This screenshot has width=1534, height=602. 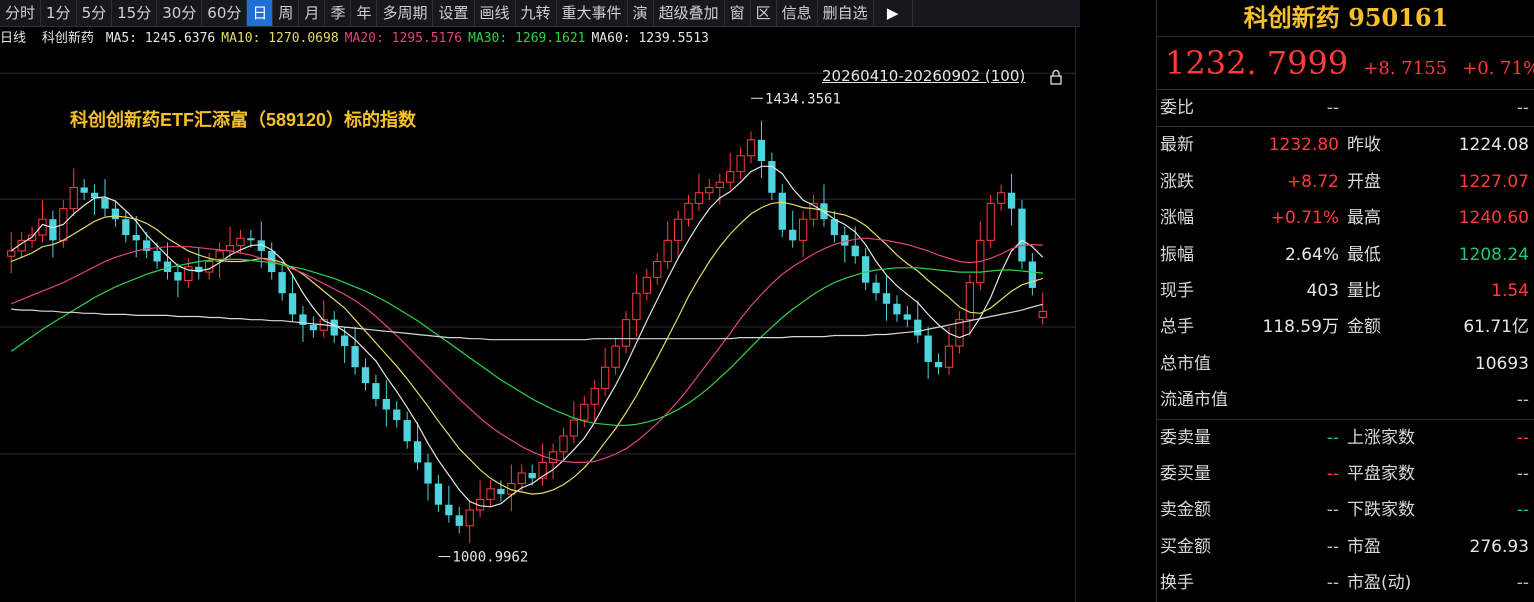 What do you see at coordinates (1522, 583) in the screenshot?
I see `quote2-value2-4: --` at bounding box center [1522, 583].